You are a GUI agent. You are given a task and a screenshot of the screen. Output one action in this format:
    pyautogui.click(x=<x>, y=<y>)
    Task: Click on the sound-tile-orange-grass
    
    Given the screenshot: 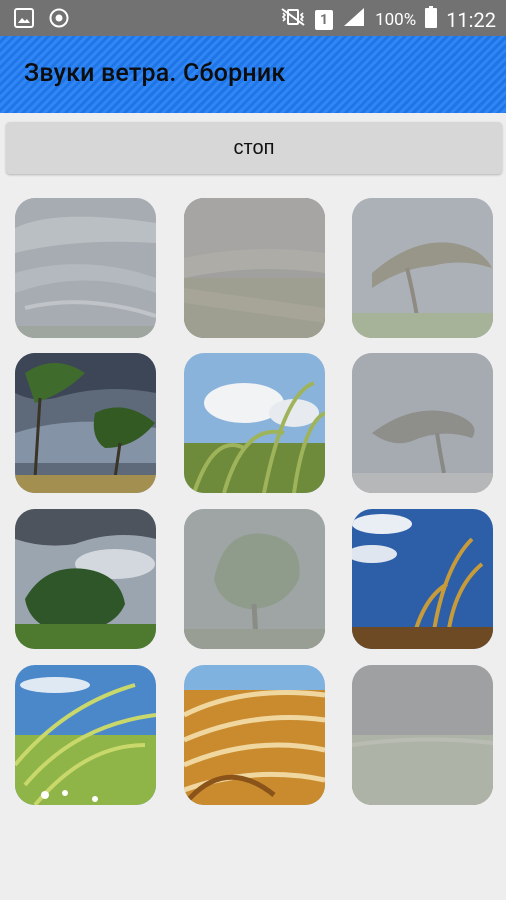 What is the action you would take?
    pyautogui.click(x=254, y=735)
    